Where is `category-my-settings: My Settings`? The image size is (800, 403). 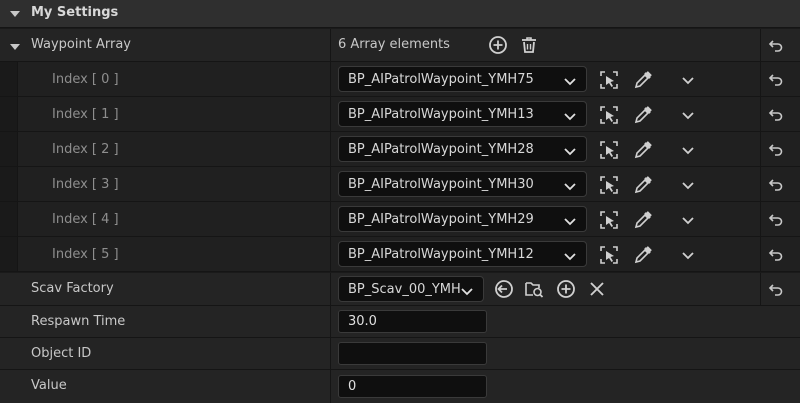 category-my-settings: My Settings is located at coordinates (400, 14).